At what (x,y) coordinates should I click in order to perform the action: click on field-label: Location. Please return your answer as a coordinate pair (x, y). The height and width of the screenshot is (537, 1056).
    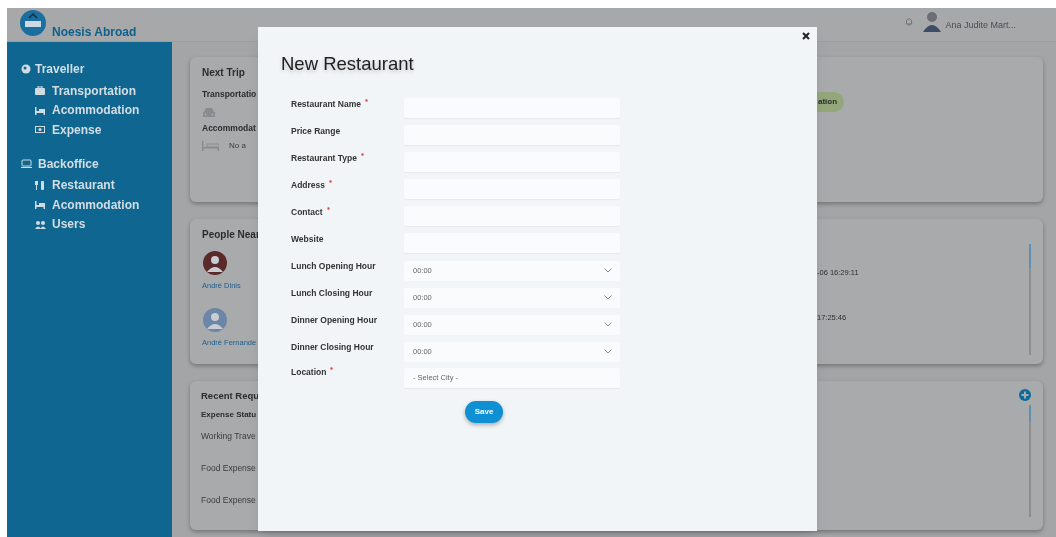
    Looking at the image, I should click on (309, 372).